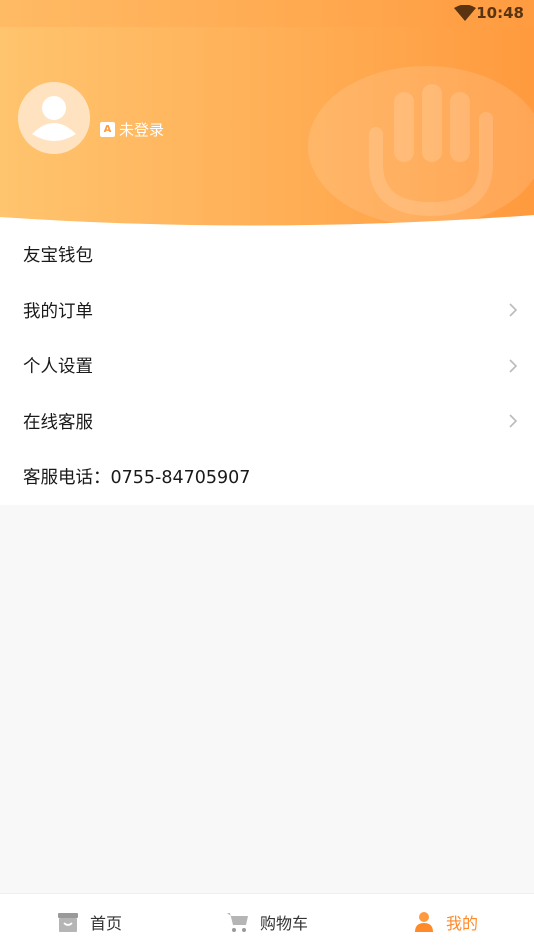 This screenshot has height=949, width=534. I want to click on avatar, so click(54, 118).